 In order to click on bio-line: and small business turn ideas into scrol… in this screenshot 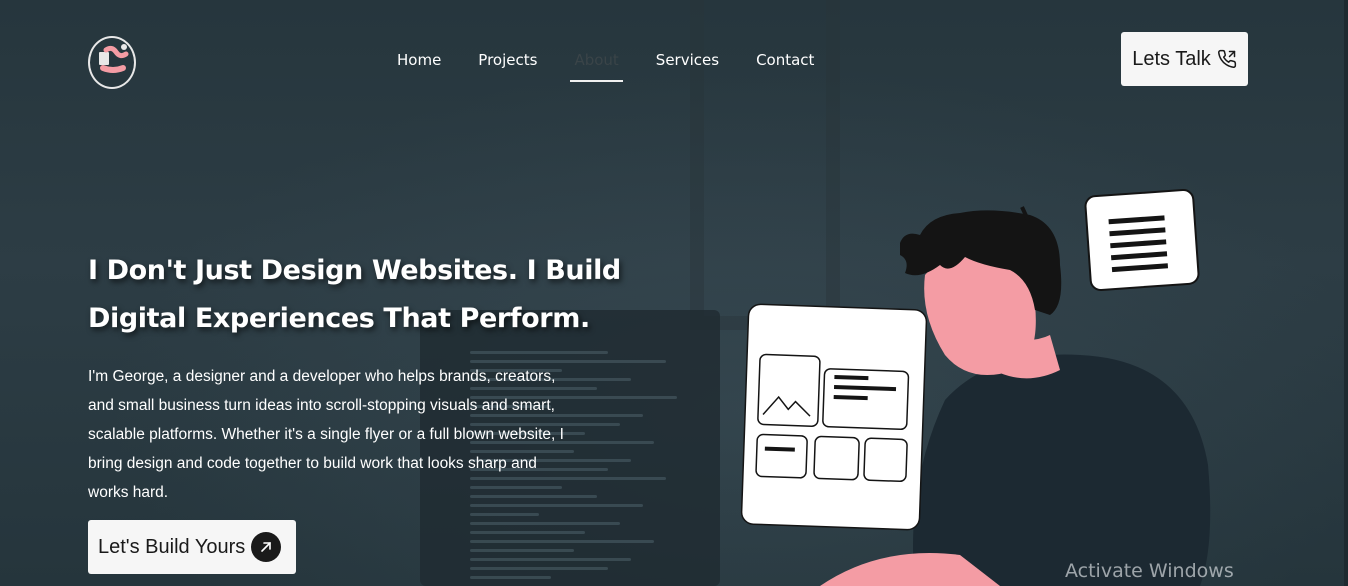, I will do `click(321, 405)`.